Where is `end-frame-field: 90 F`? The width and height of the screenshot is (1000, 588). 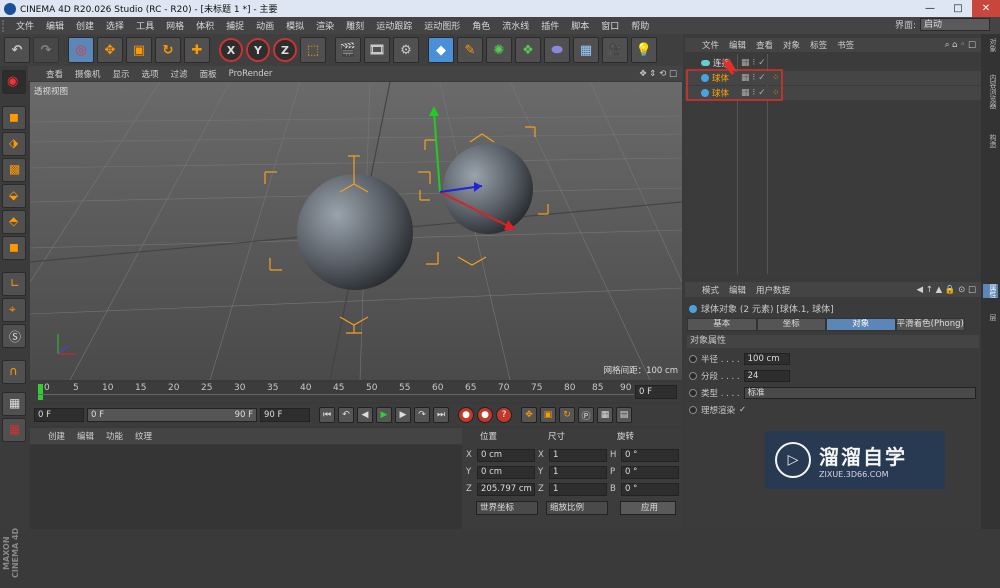
end-frame-field: 90 F is located at coordinates (285, 415).